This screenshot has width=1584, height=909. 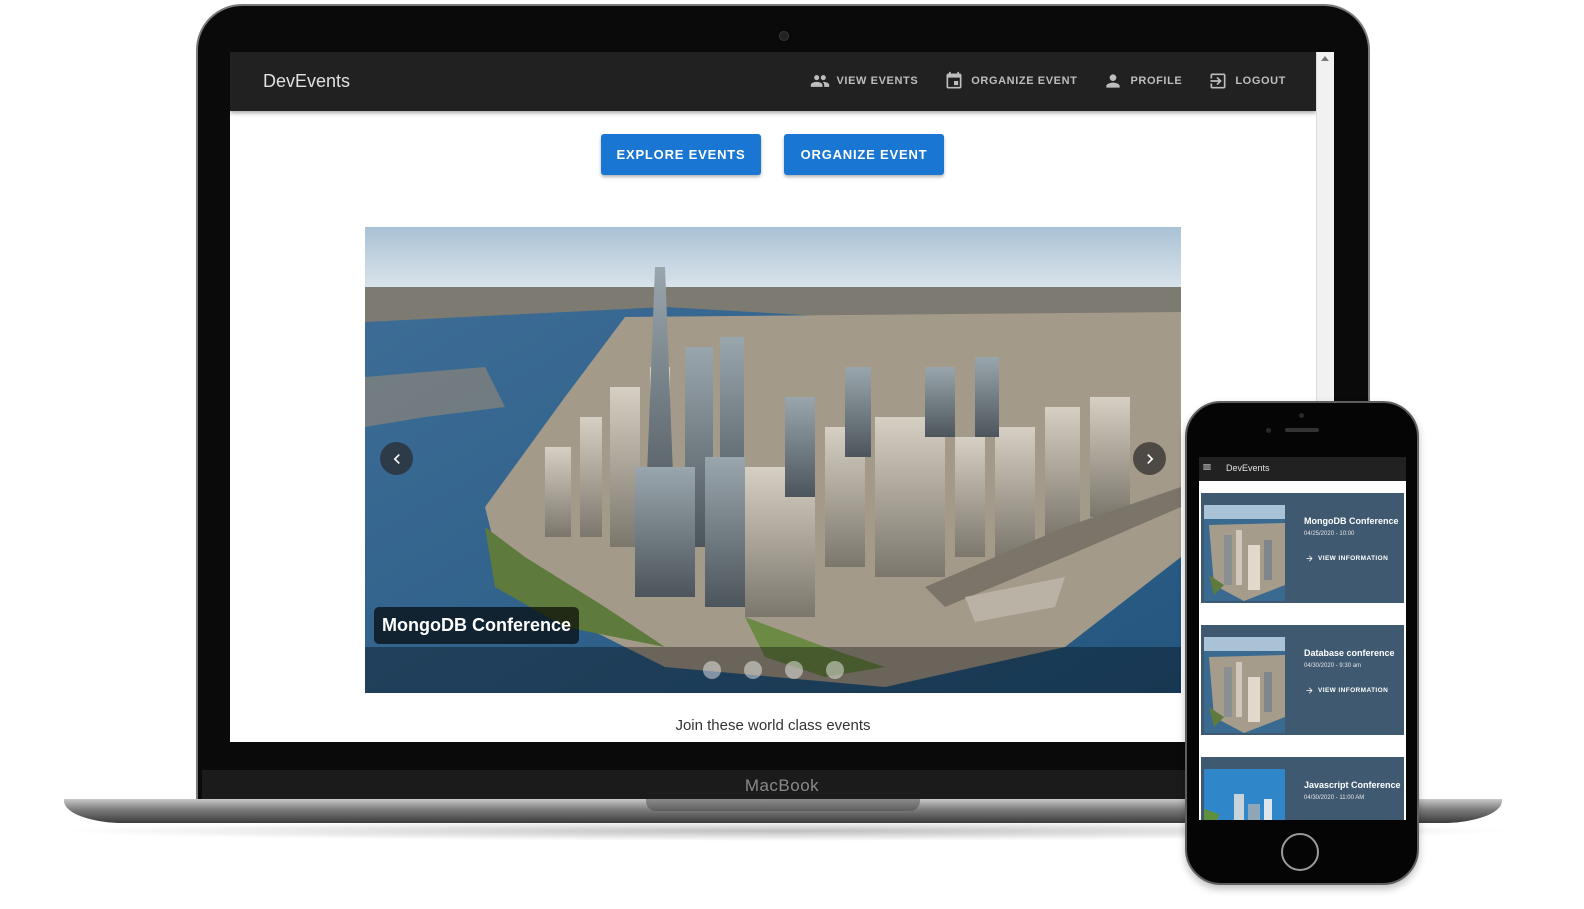 I want to click on event-card-title: Database conference, so click(x=1349, y=653).